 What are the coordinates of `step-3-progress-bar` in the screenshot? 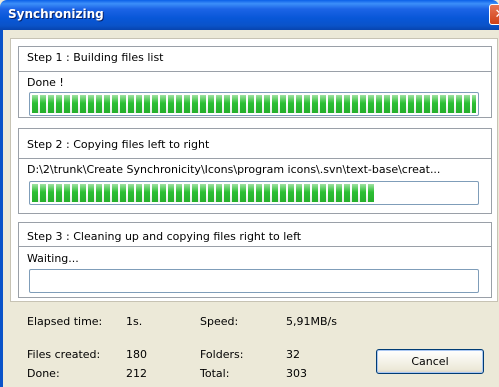 It's located at (254, 281).